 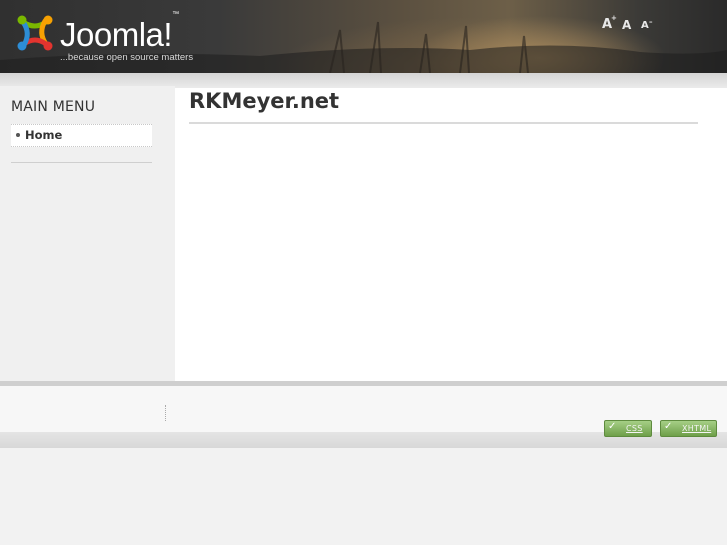 I want to click on joomla-logo: Joomla!™ ...because open source matters, so click(x=114, y=37).